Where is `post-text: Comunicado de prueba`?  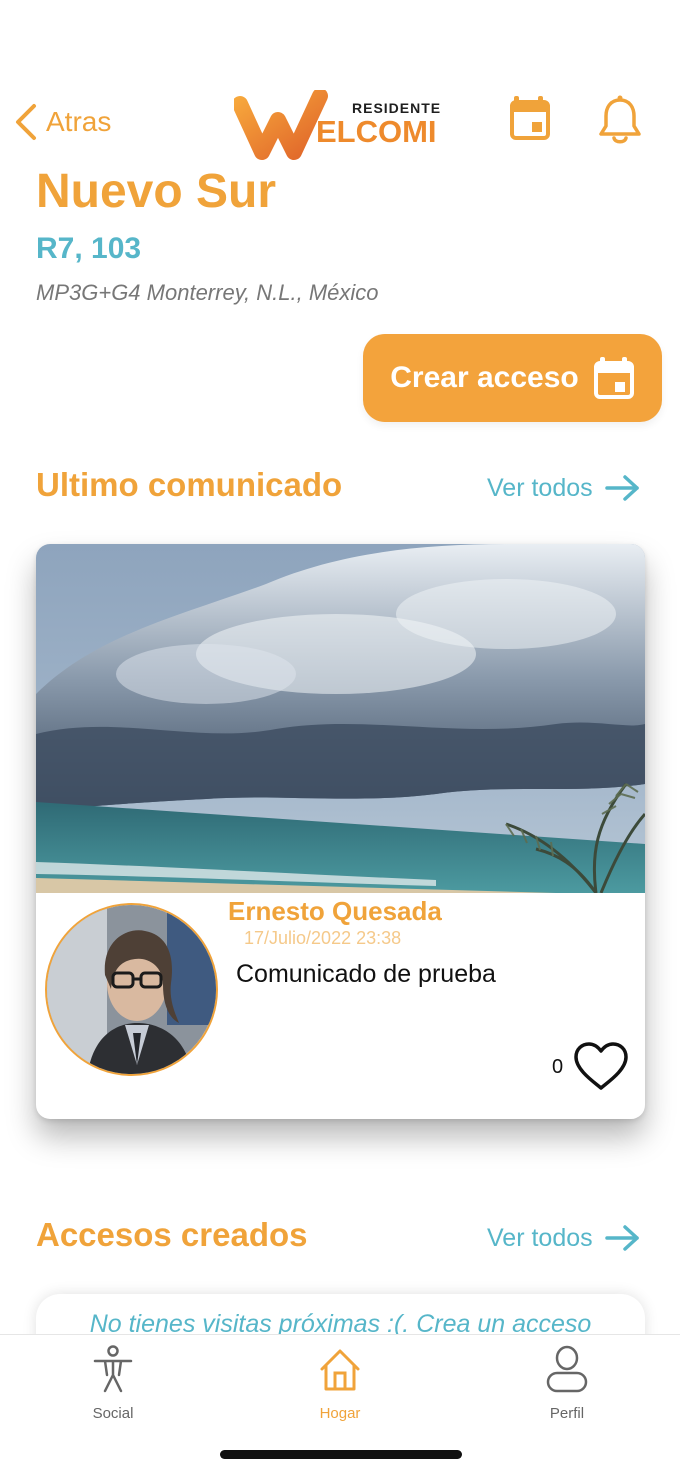
post-text: Comunicado de prueba is located at coordinates (366, 974).